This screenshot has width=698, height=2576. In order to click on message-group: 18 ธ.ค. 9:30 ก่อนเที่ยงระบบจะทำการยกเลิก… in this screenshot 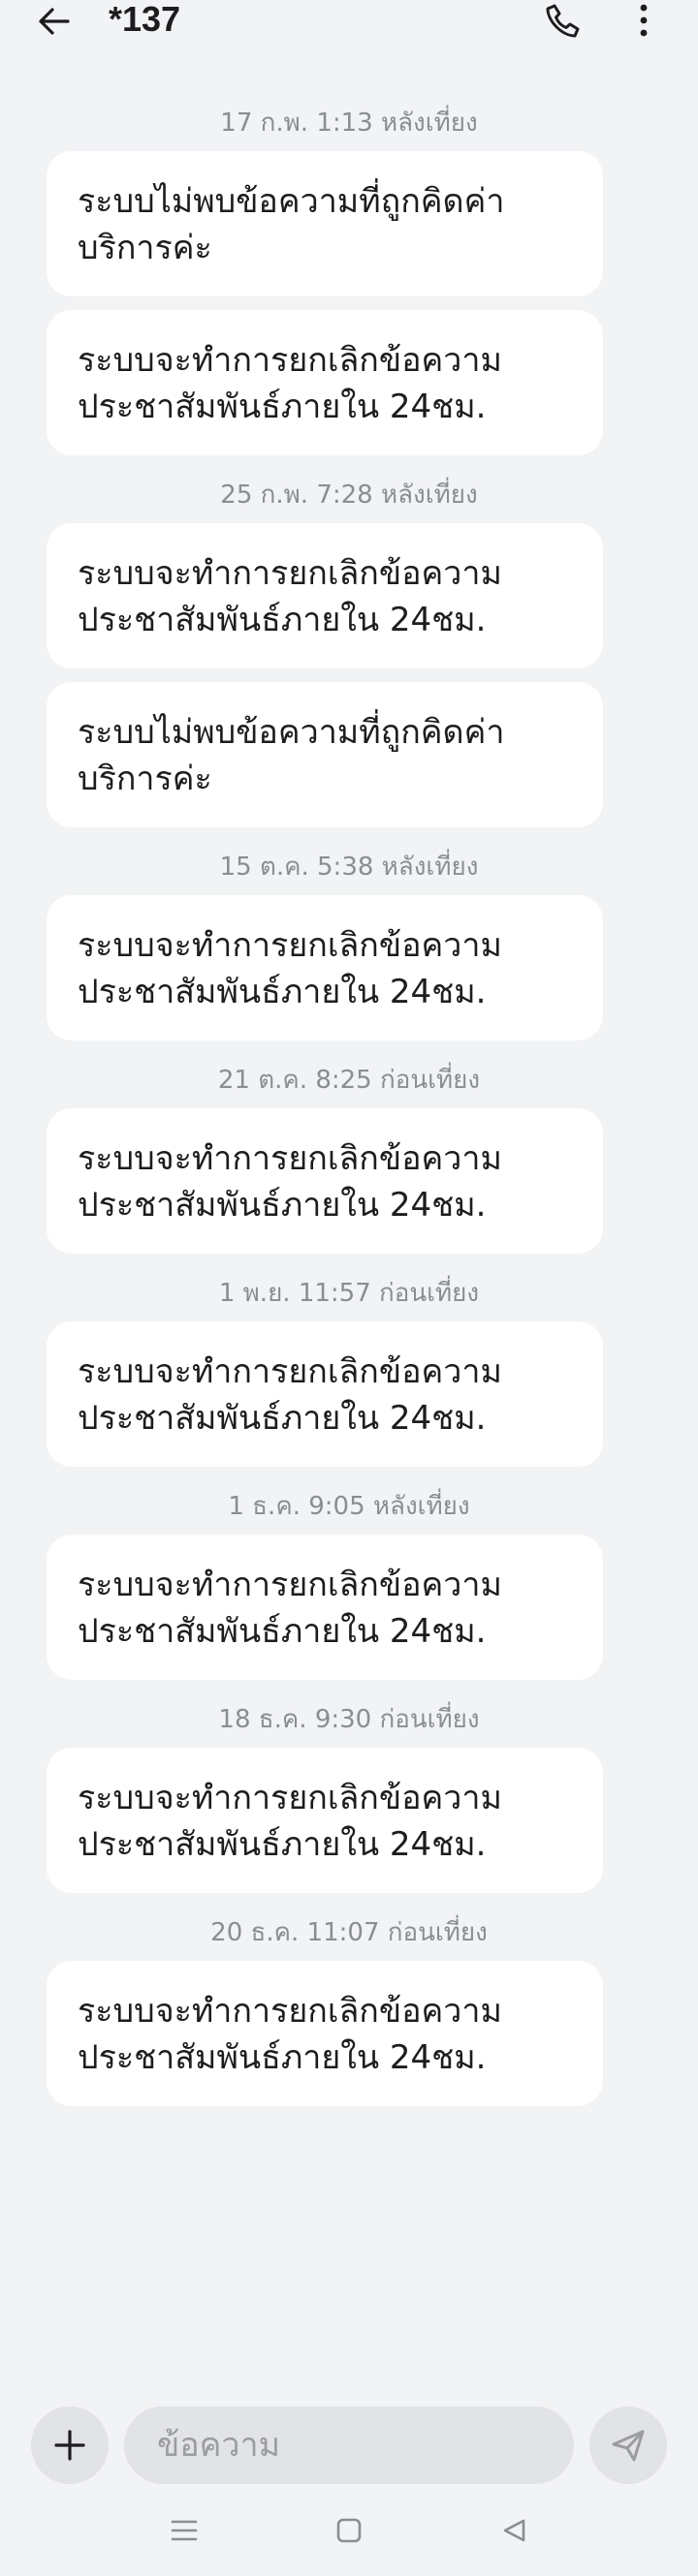, I will do `click(349, 1798)`.